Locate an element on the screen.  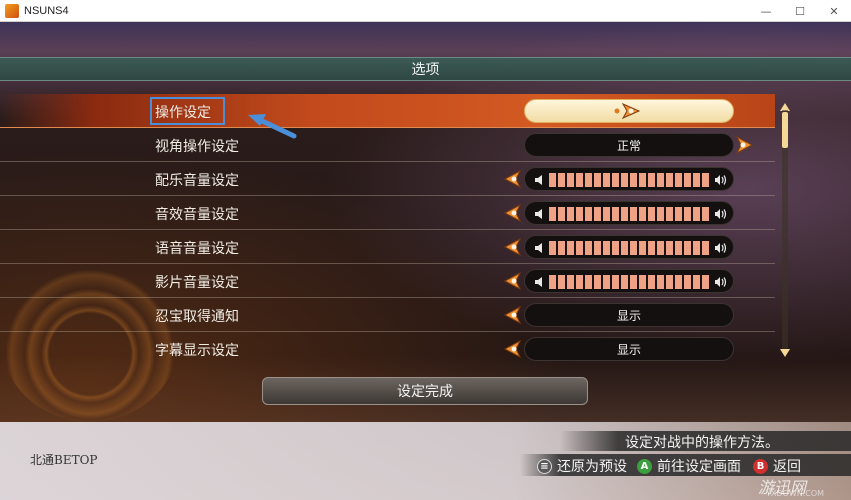
option-label: 影片音量设定 is located at coordinates (197, 283).